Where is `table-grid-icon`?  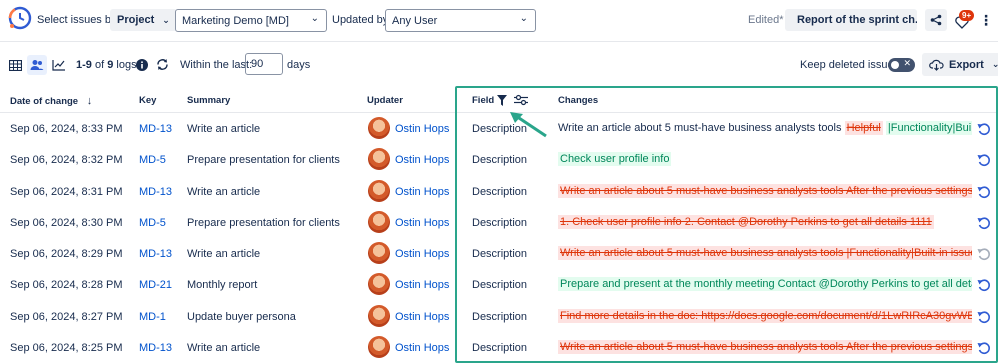
table-grid-icon is located at coordinates (15, 65).